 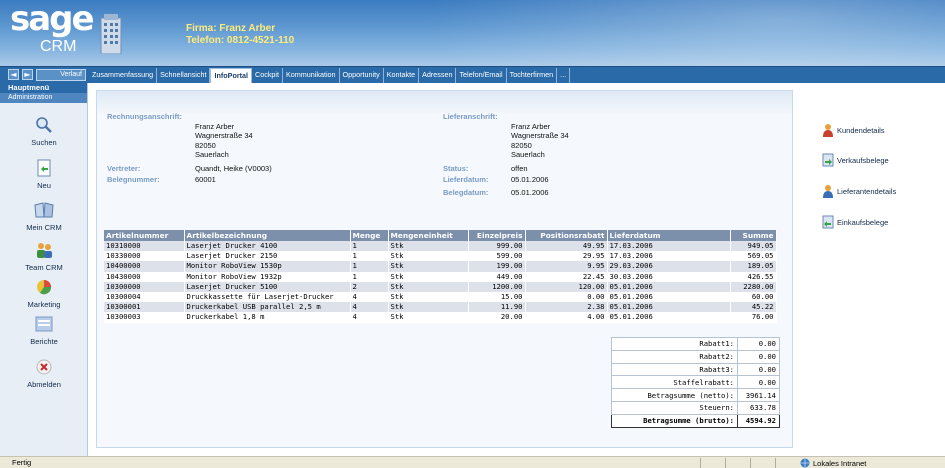 What do you see at coordinates (753, 235) in the screenshot?
I see `column-header: Summe` at bounding box center [753, 235].